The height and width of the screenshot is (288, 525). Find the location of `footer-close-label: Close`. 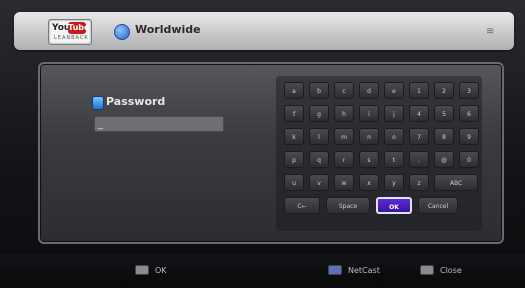

footer-close-label: Close is located at coordinates (451, 270).